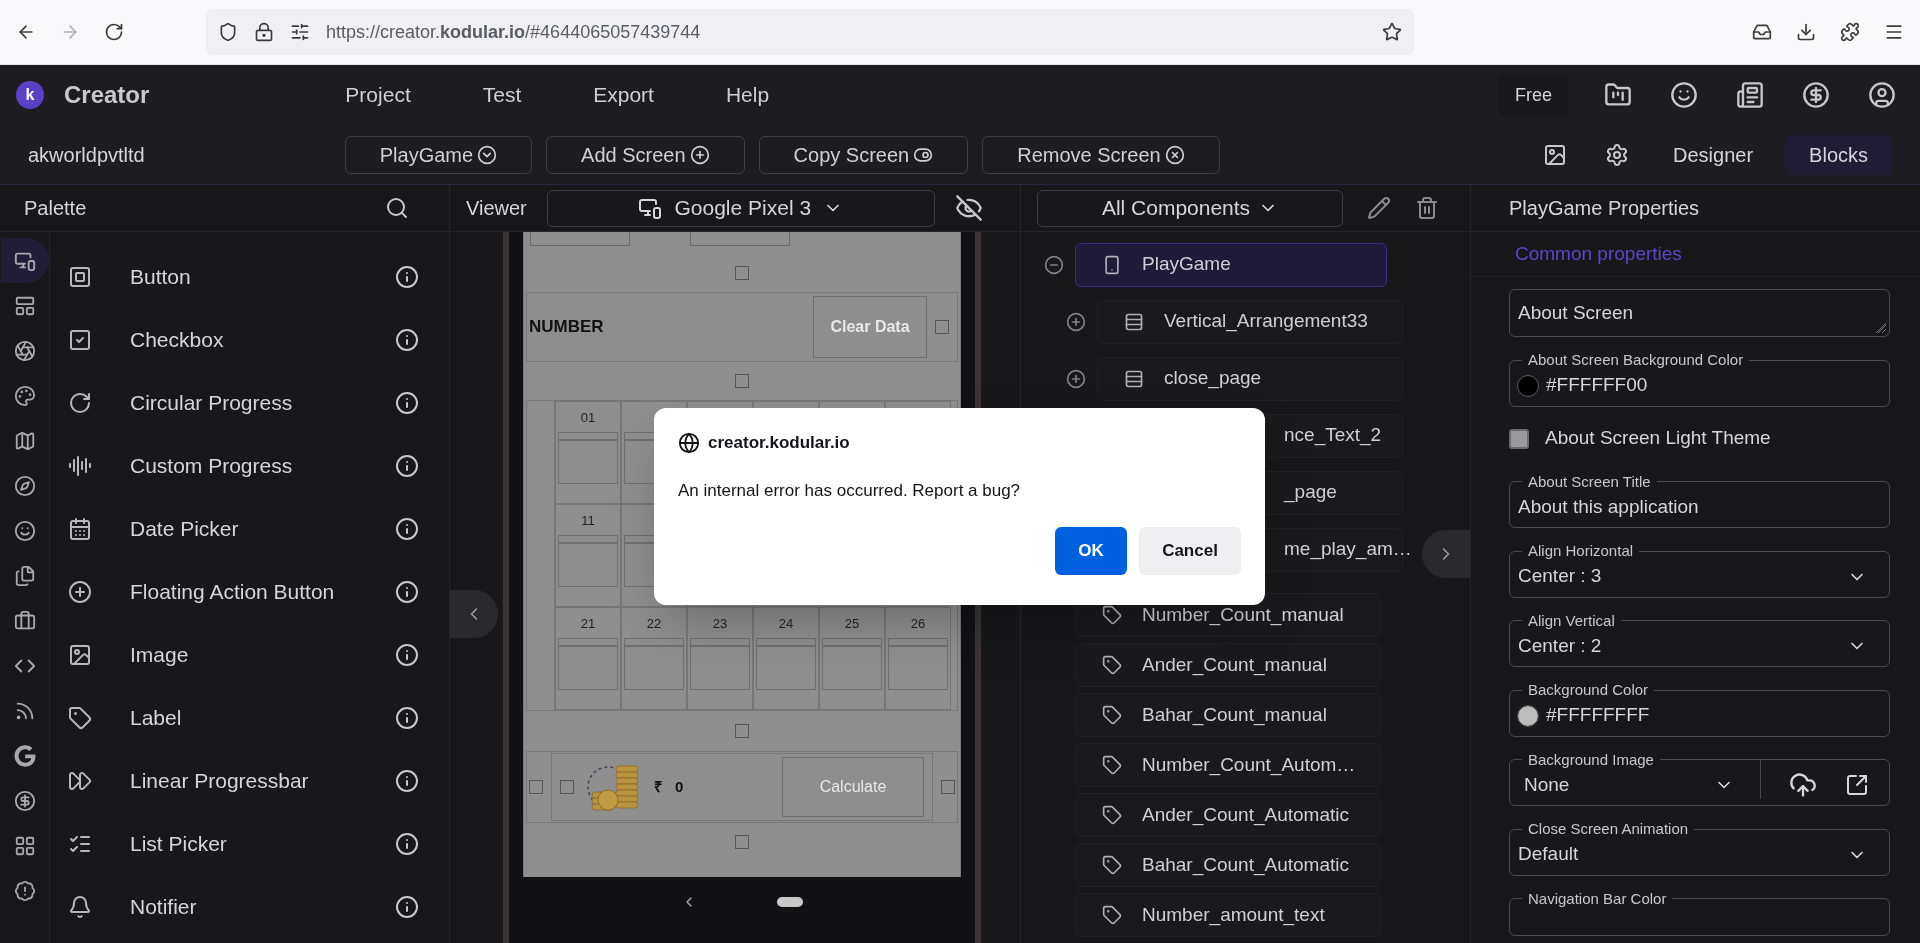  I want to click on screen-button: Add Screen, so click(645, 154).